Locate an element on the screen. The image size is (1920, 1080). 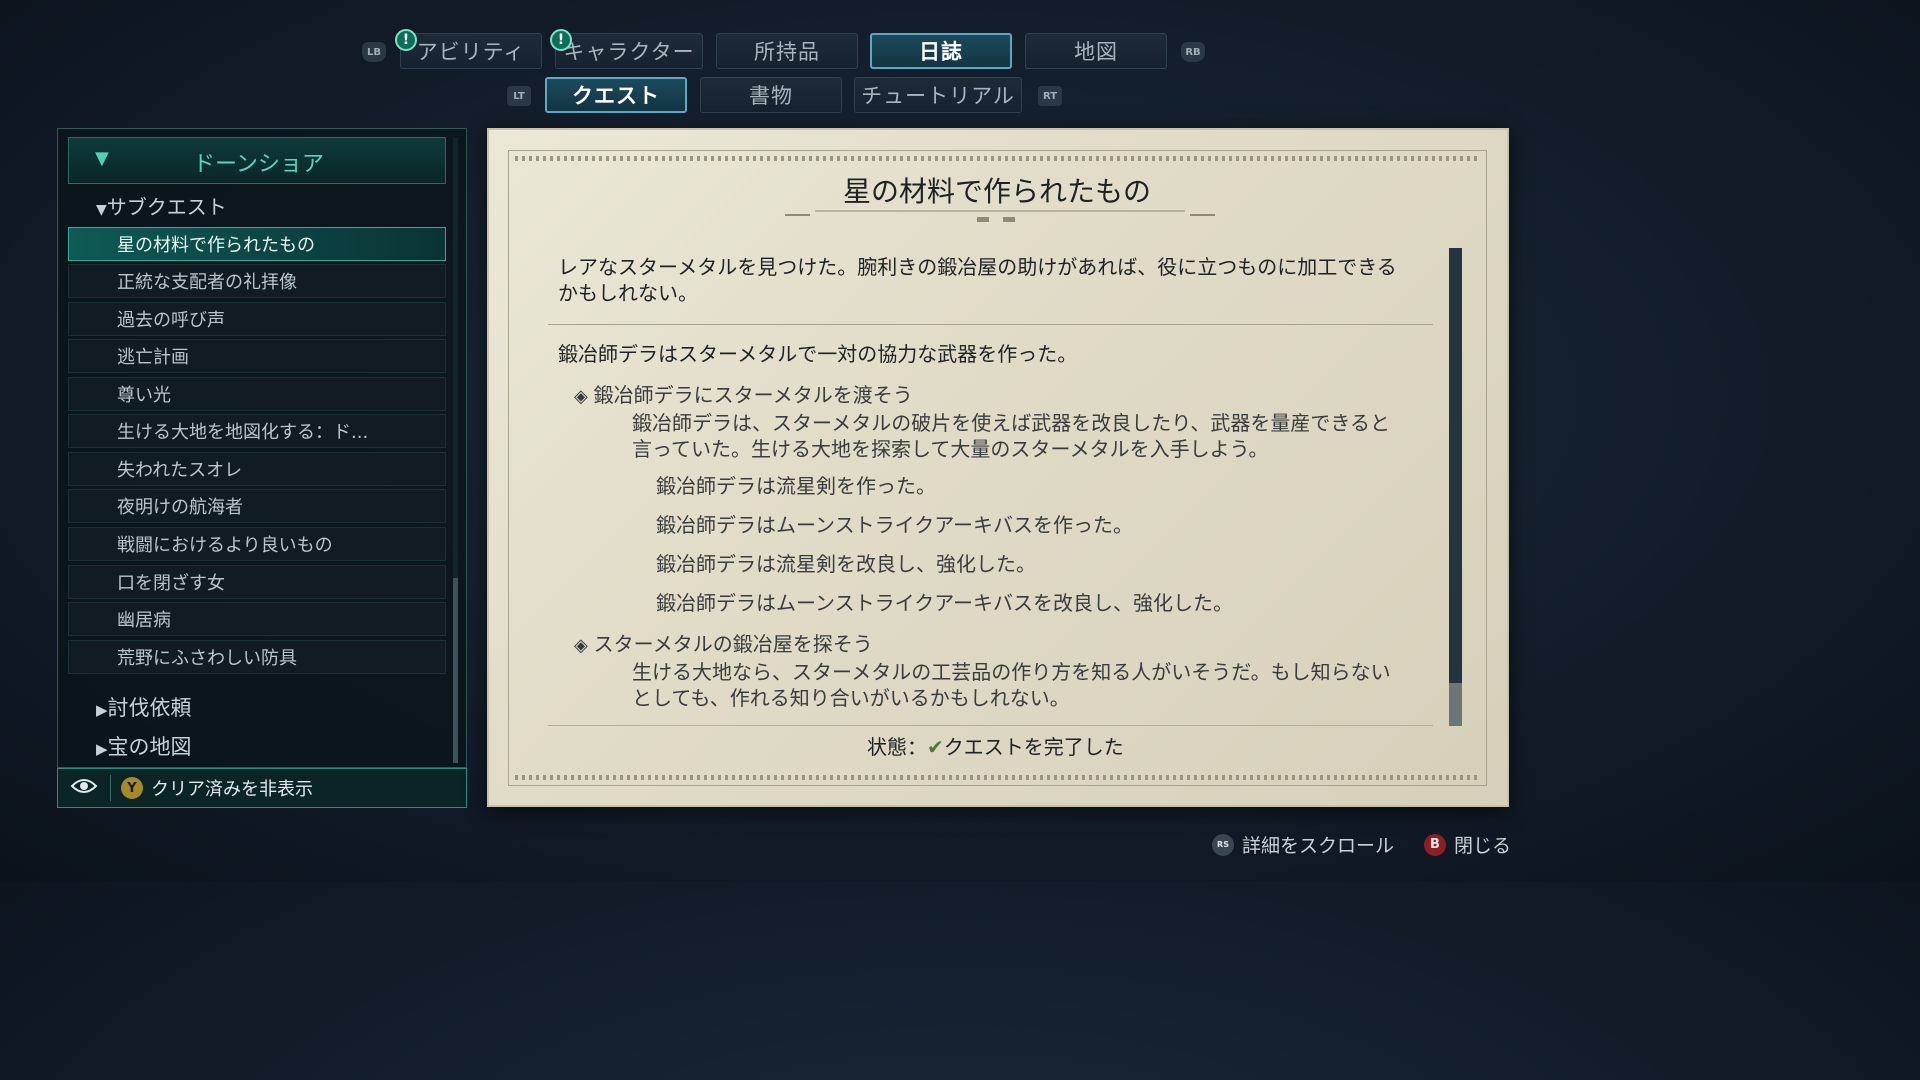
tab-abilities: アビリティ is located at coordinates (471, 51).